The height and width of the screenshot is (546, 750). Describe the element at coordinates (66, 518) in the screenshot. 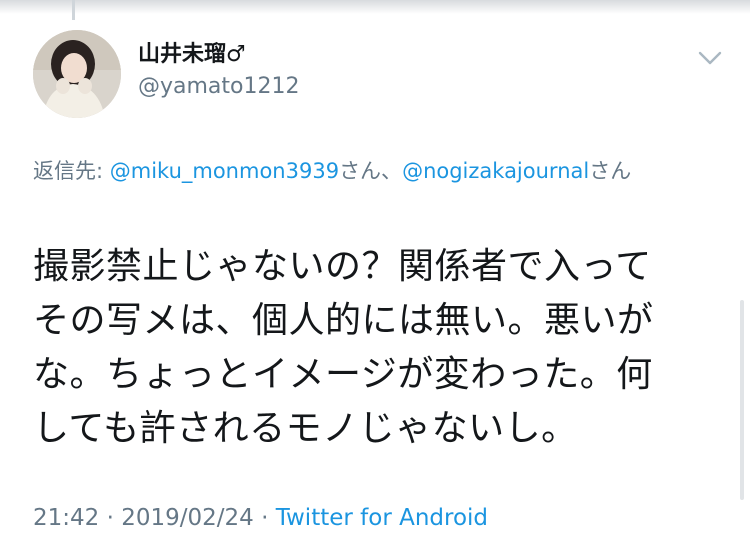

I see `tweet-time: 21:42` at that location.